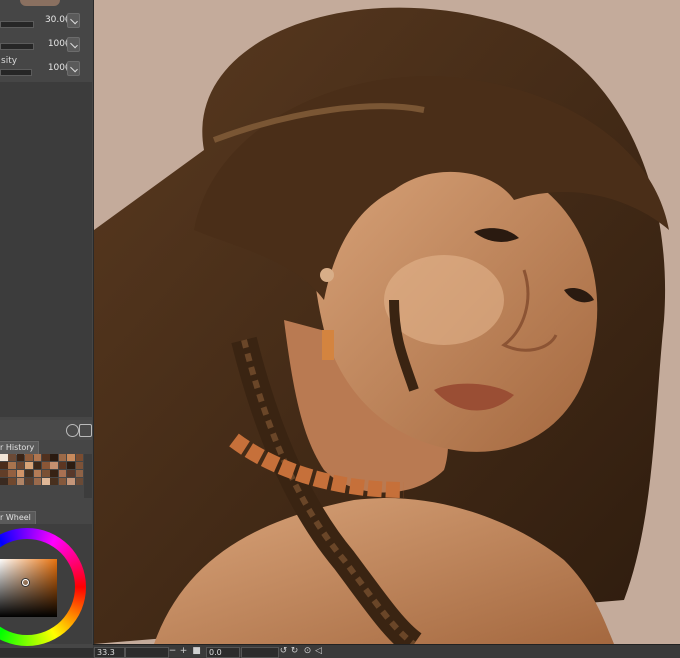 The image size is (680, 658). I want to click on zoom-field: 33.3, so click(109, 652).